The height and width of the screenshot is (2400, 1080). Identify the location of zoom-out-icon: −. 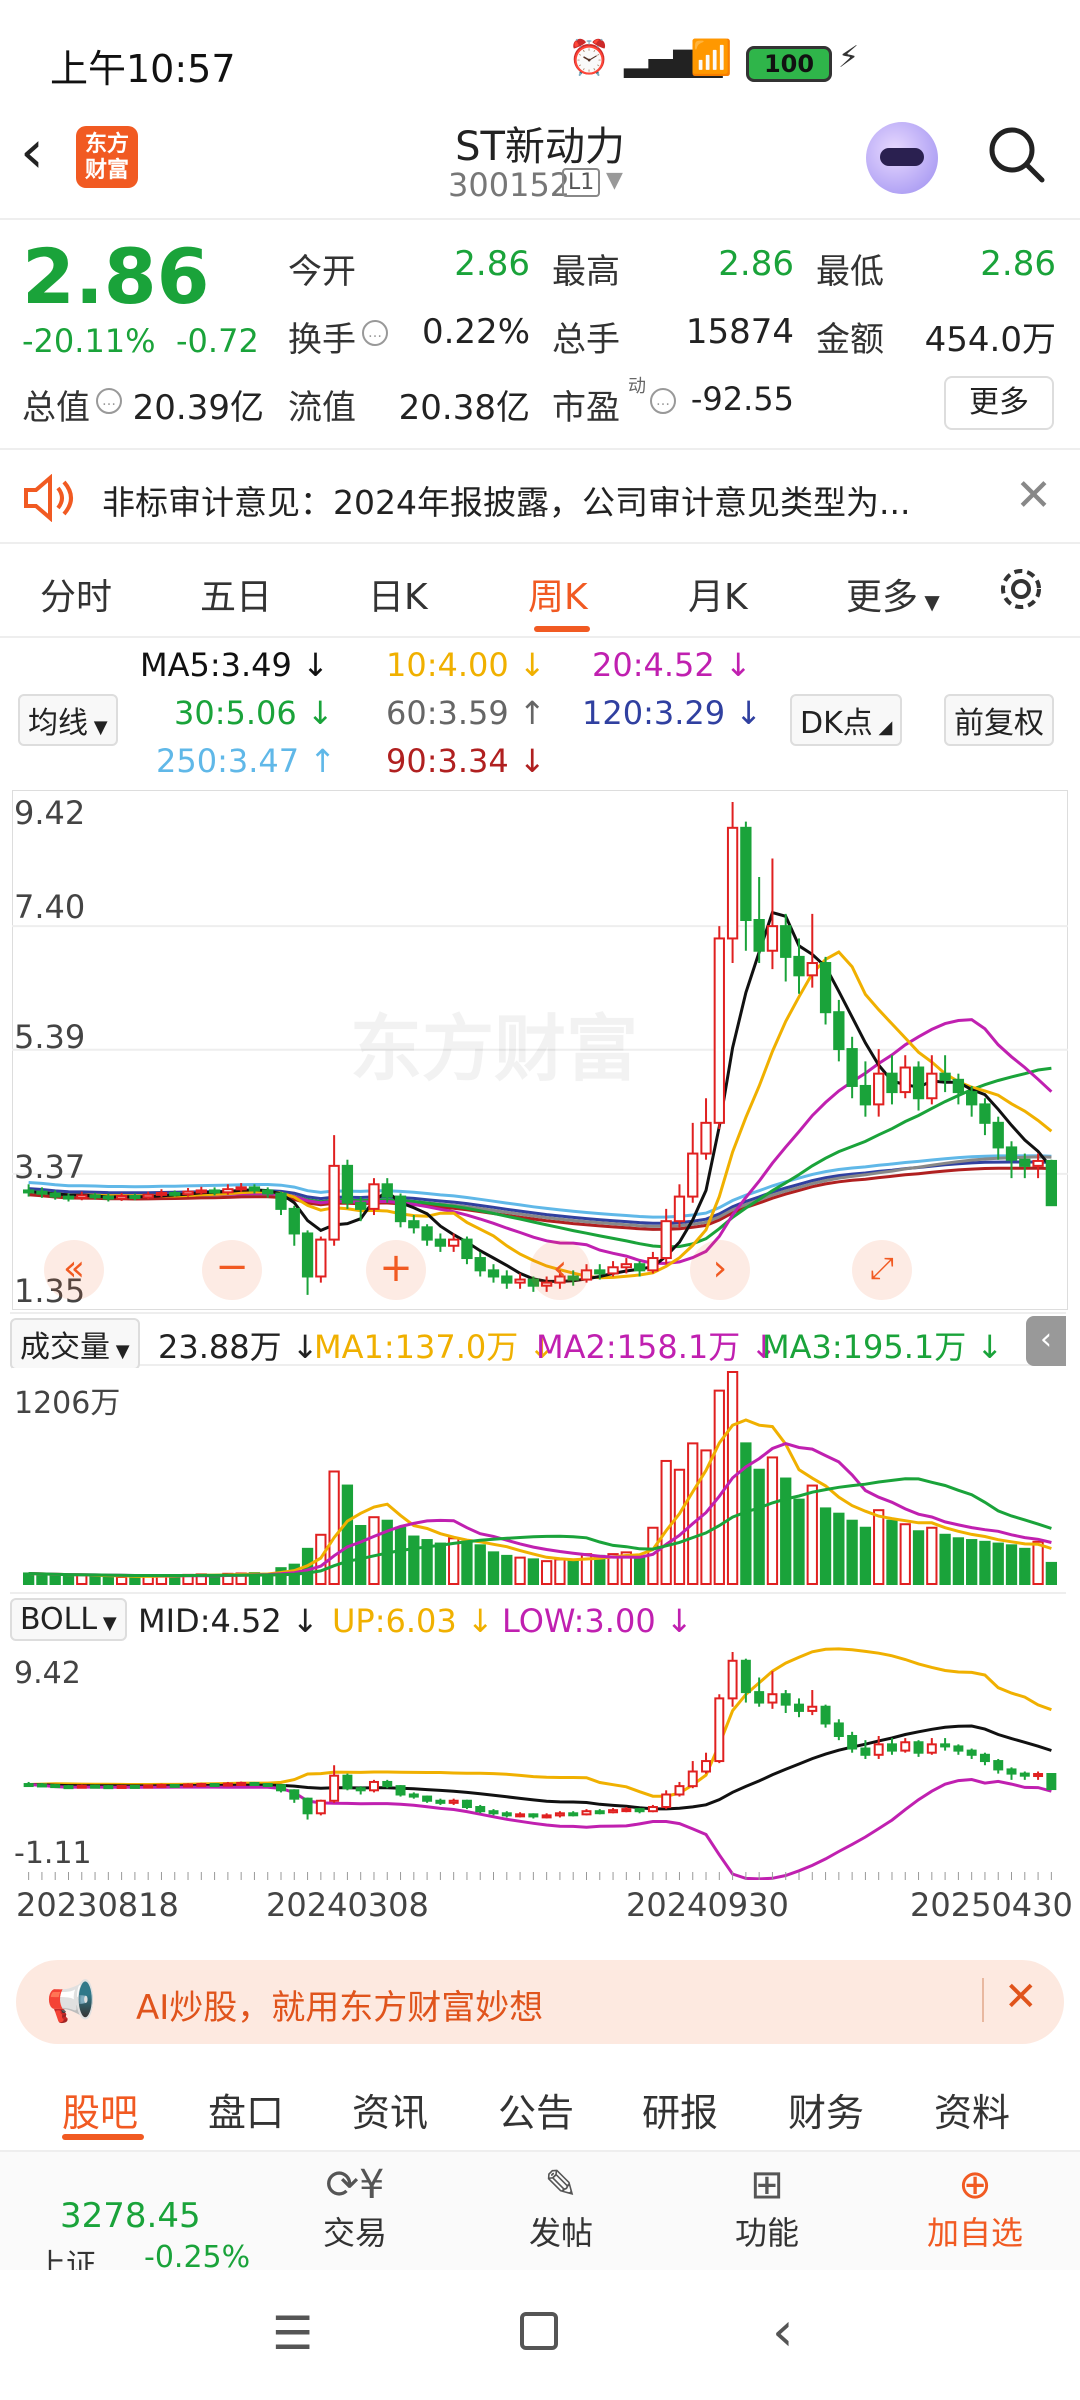
(232, 1270).